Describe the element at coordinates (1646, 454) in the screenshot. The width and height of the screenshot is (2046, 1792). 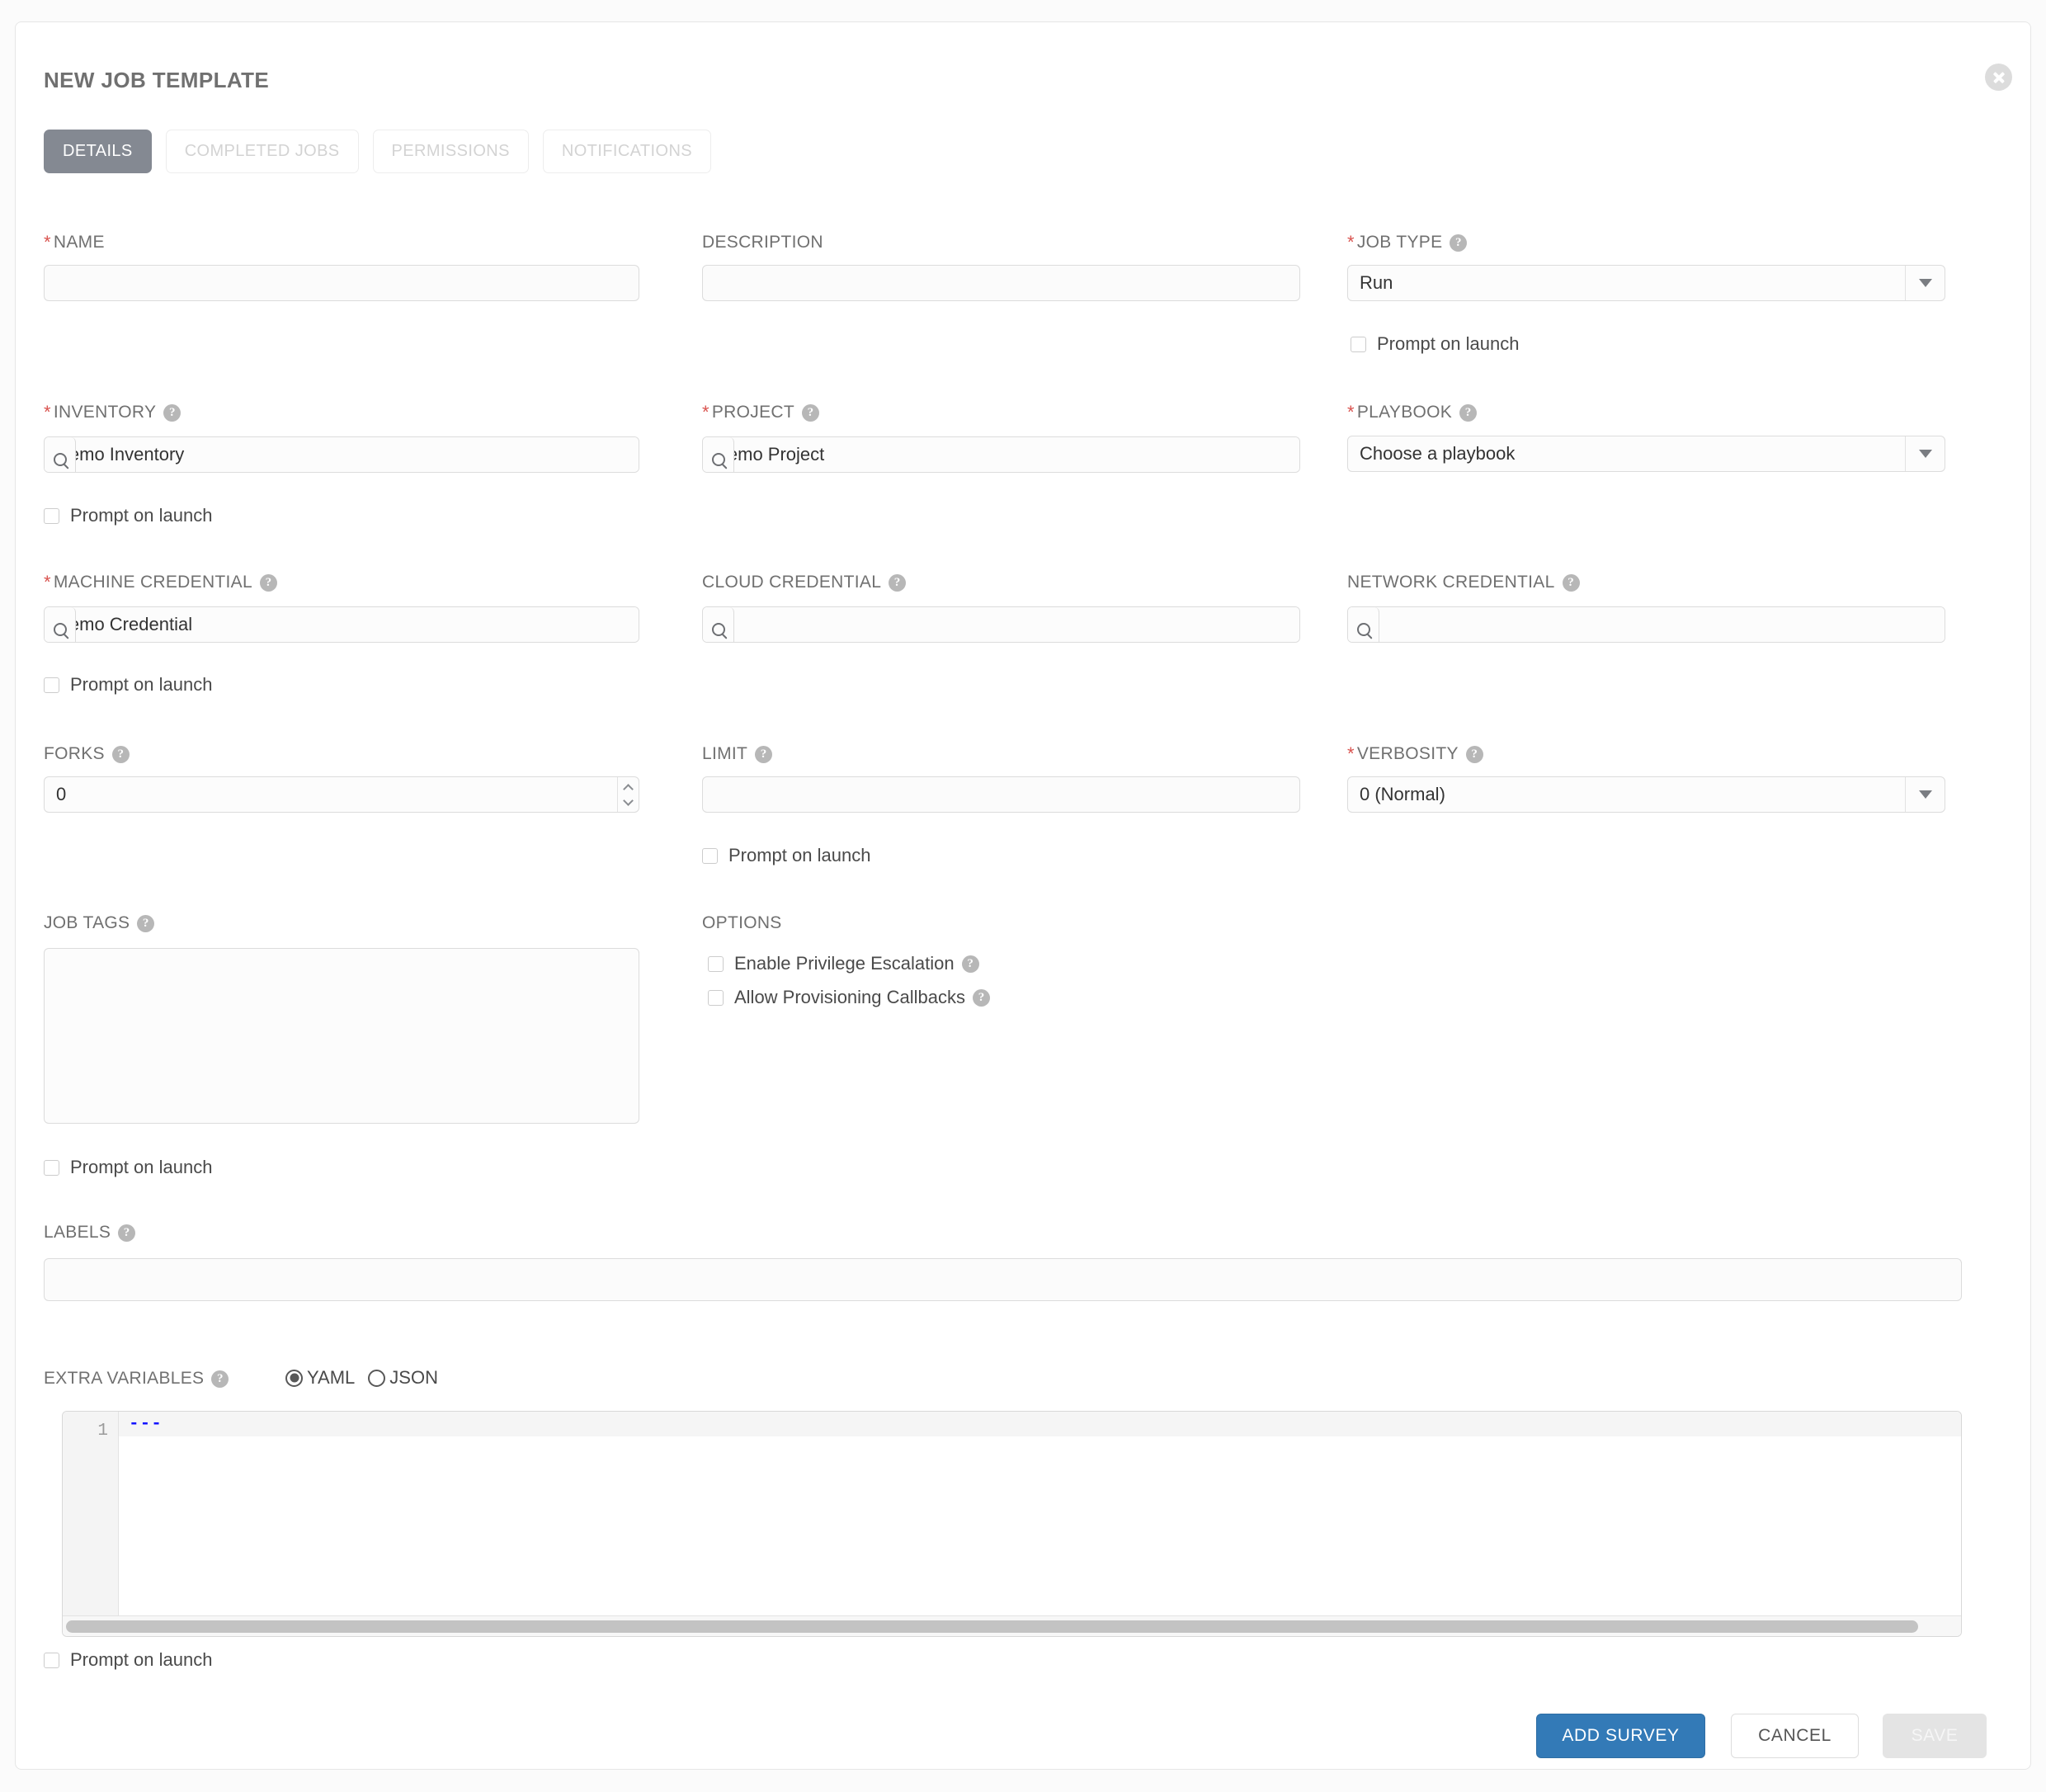
I see `playbook-select: Choose a playbook` at that location.